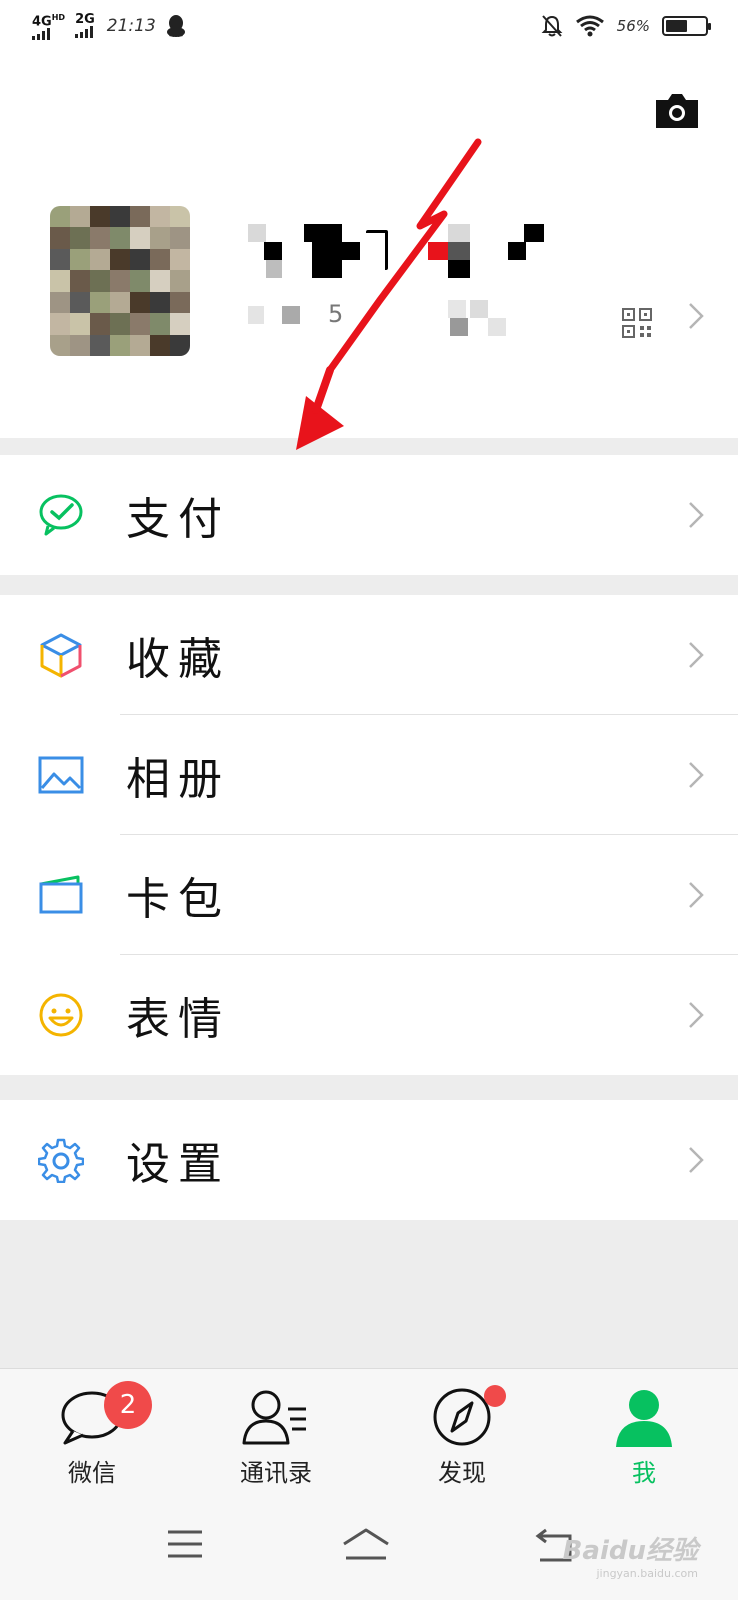 The height and width of the screenshot is (1600, 738). Describe the element at coordinates (194, 1546) in the screenshot. I see `menu-icon` at that location.